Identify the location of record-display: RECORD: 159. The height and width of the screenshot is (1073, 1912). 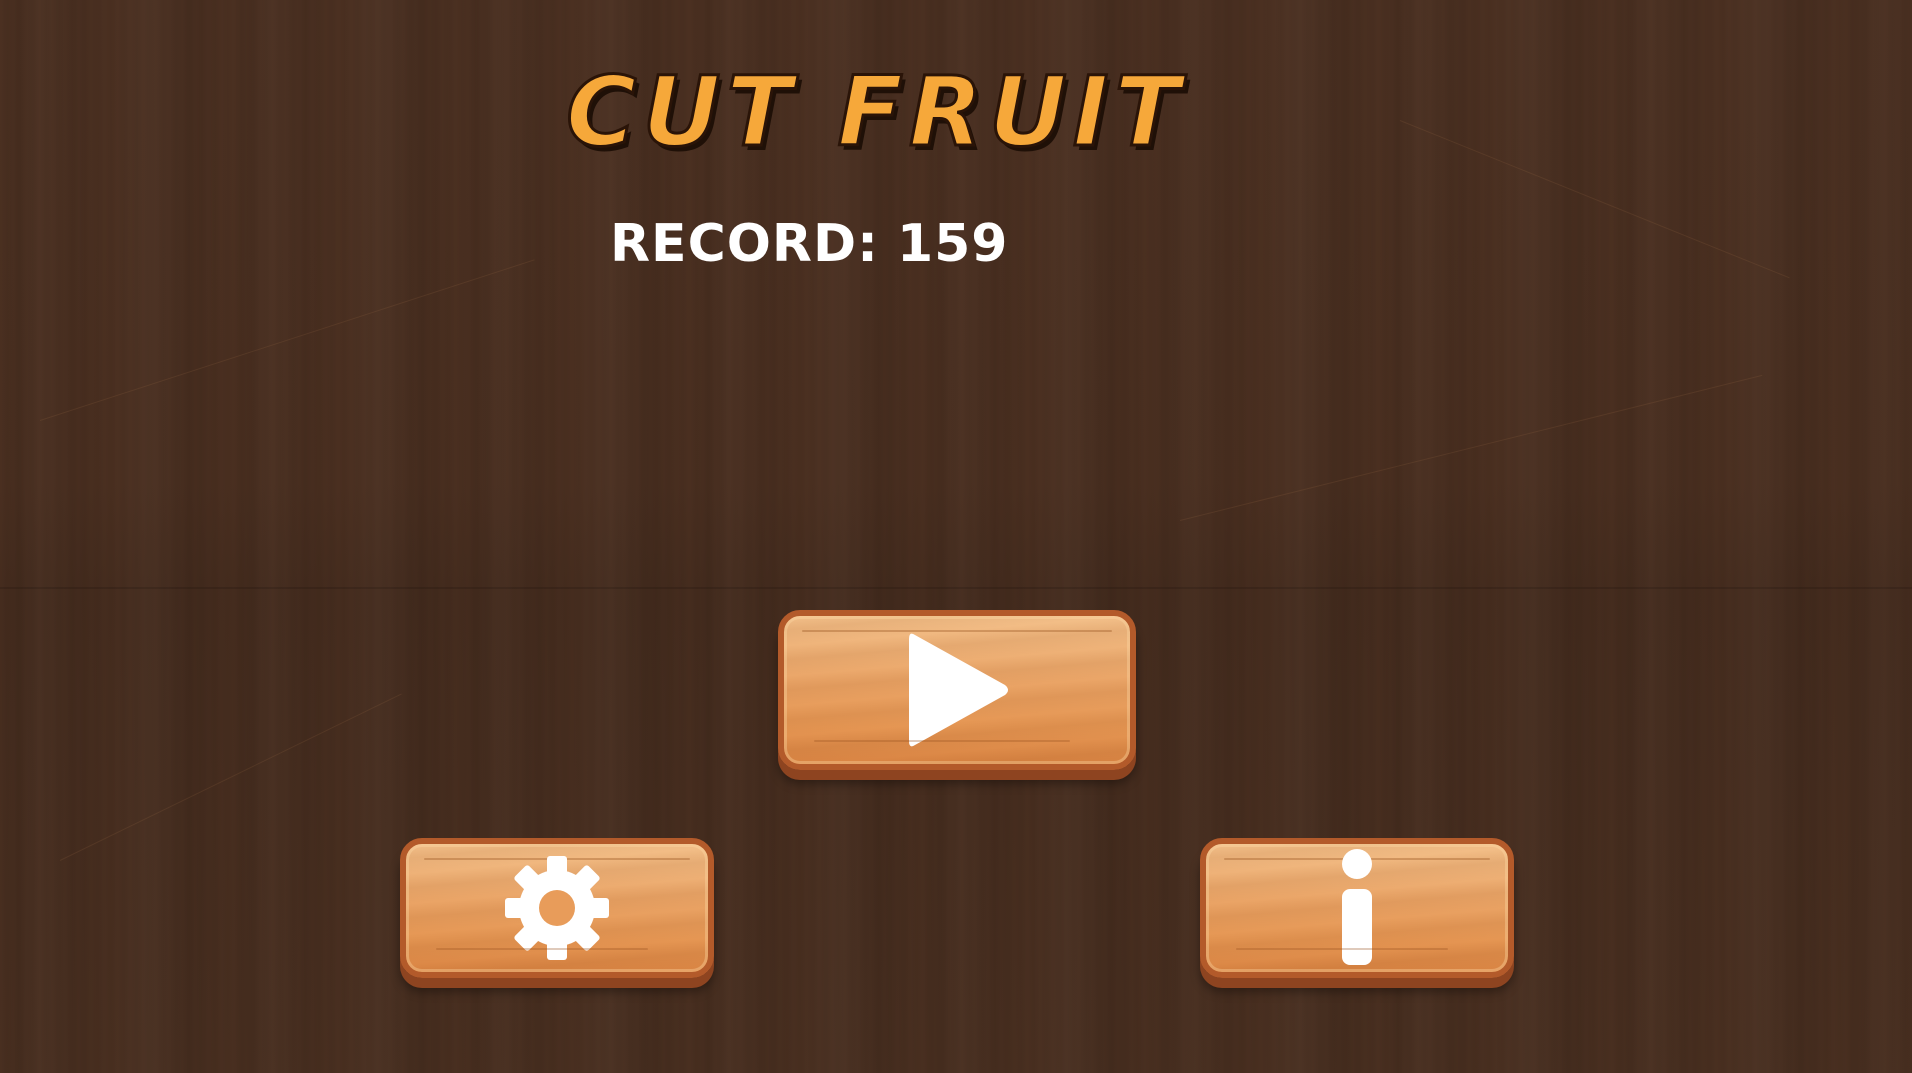
(809, 244).